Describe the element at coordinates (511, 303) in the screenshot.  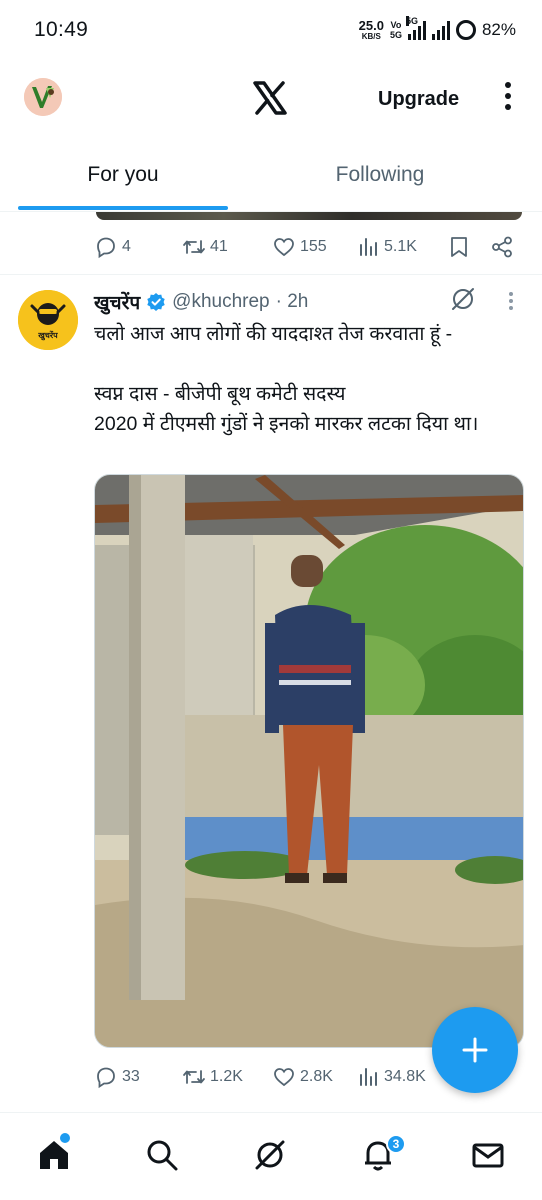
I see `tweet-more-icon` at that location.